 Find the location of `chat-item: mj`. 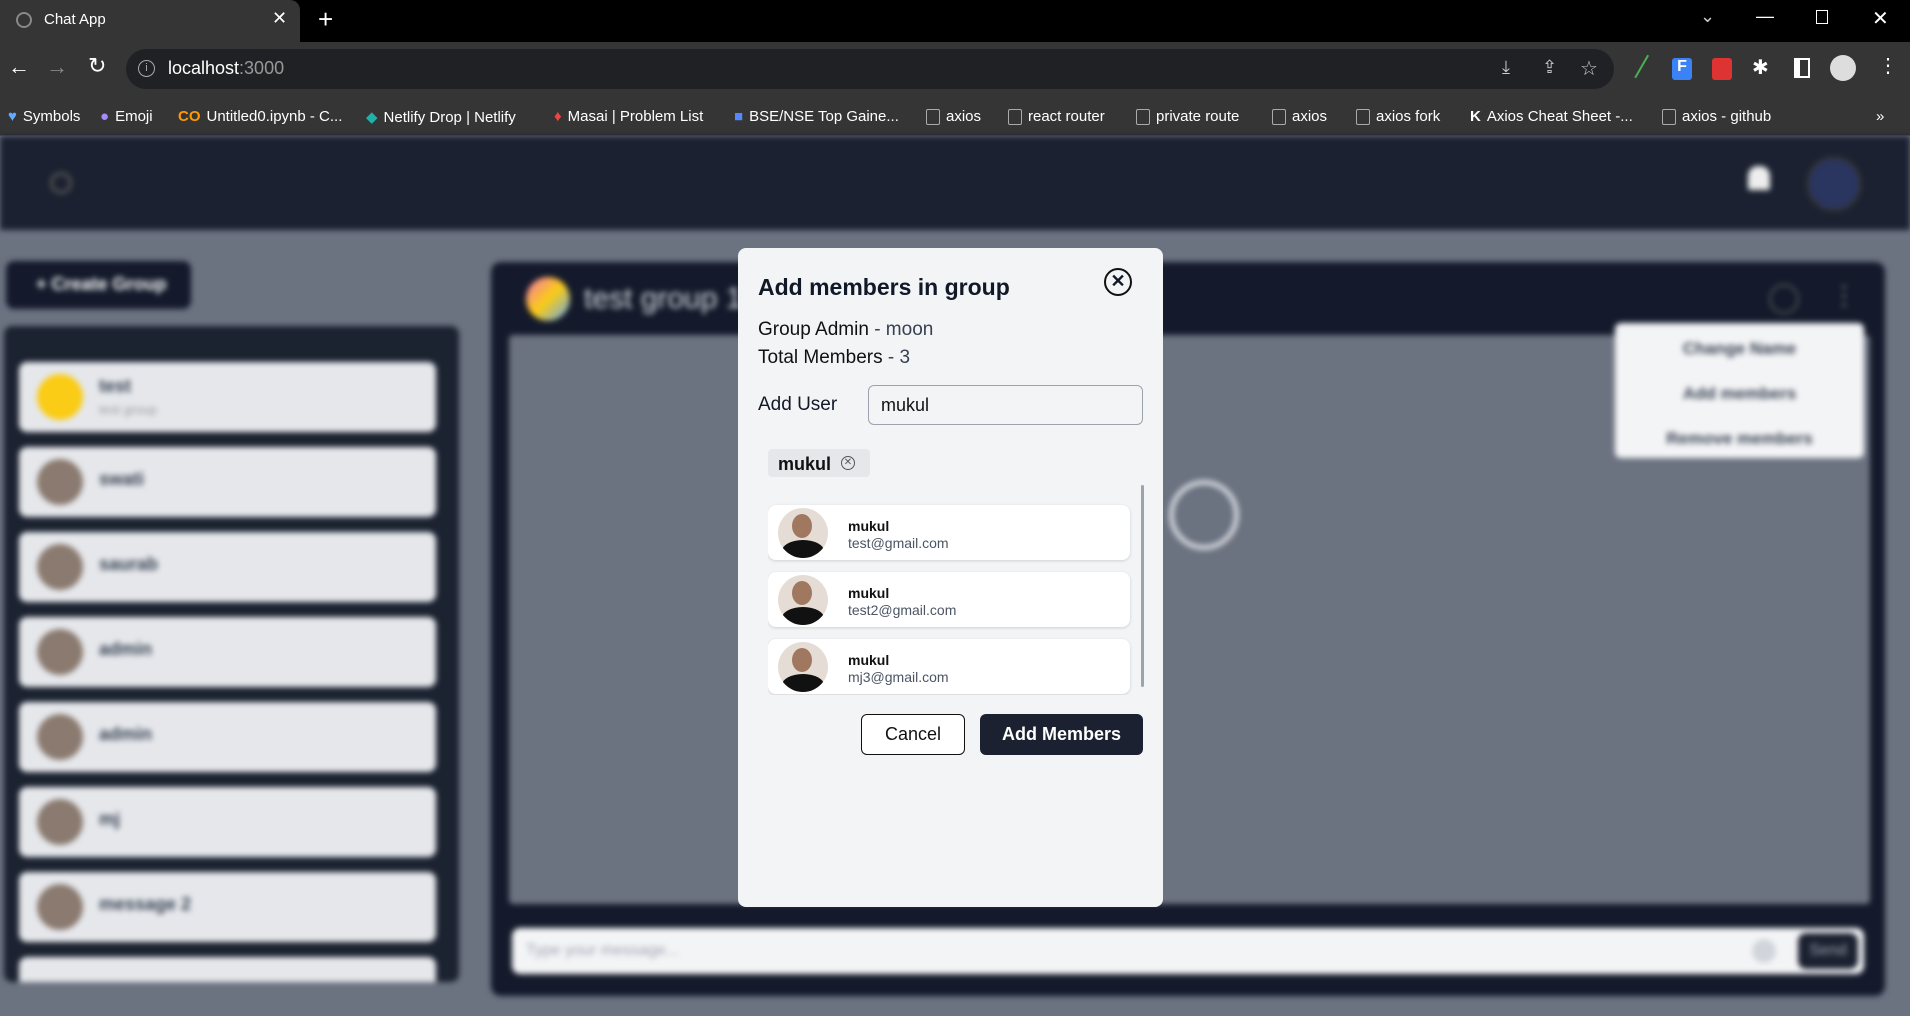

chat-item: mj is located at coordinates (227, 822).